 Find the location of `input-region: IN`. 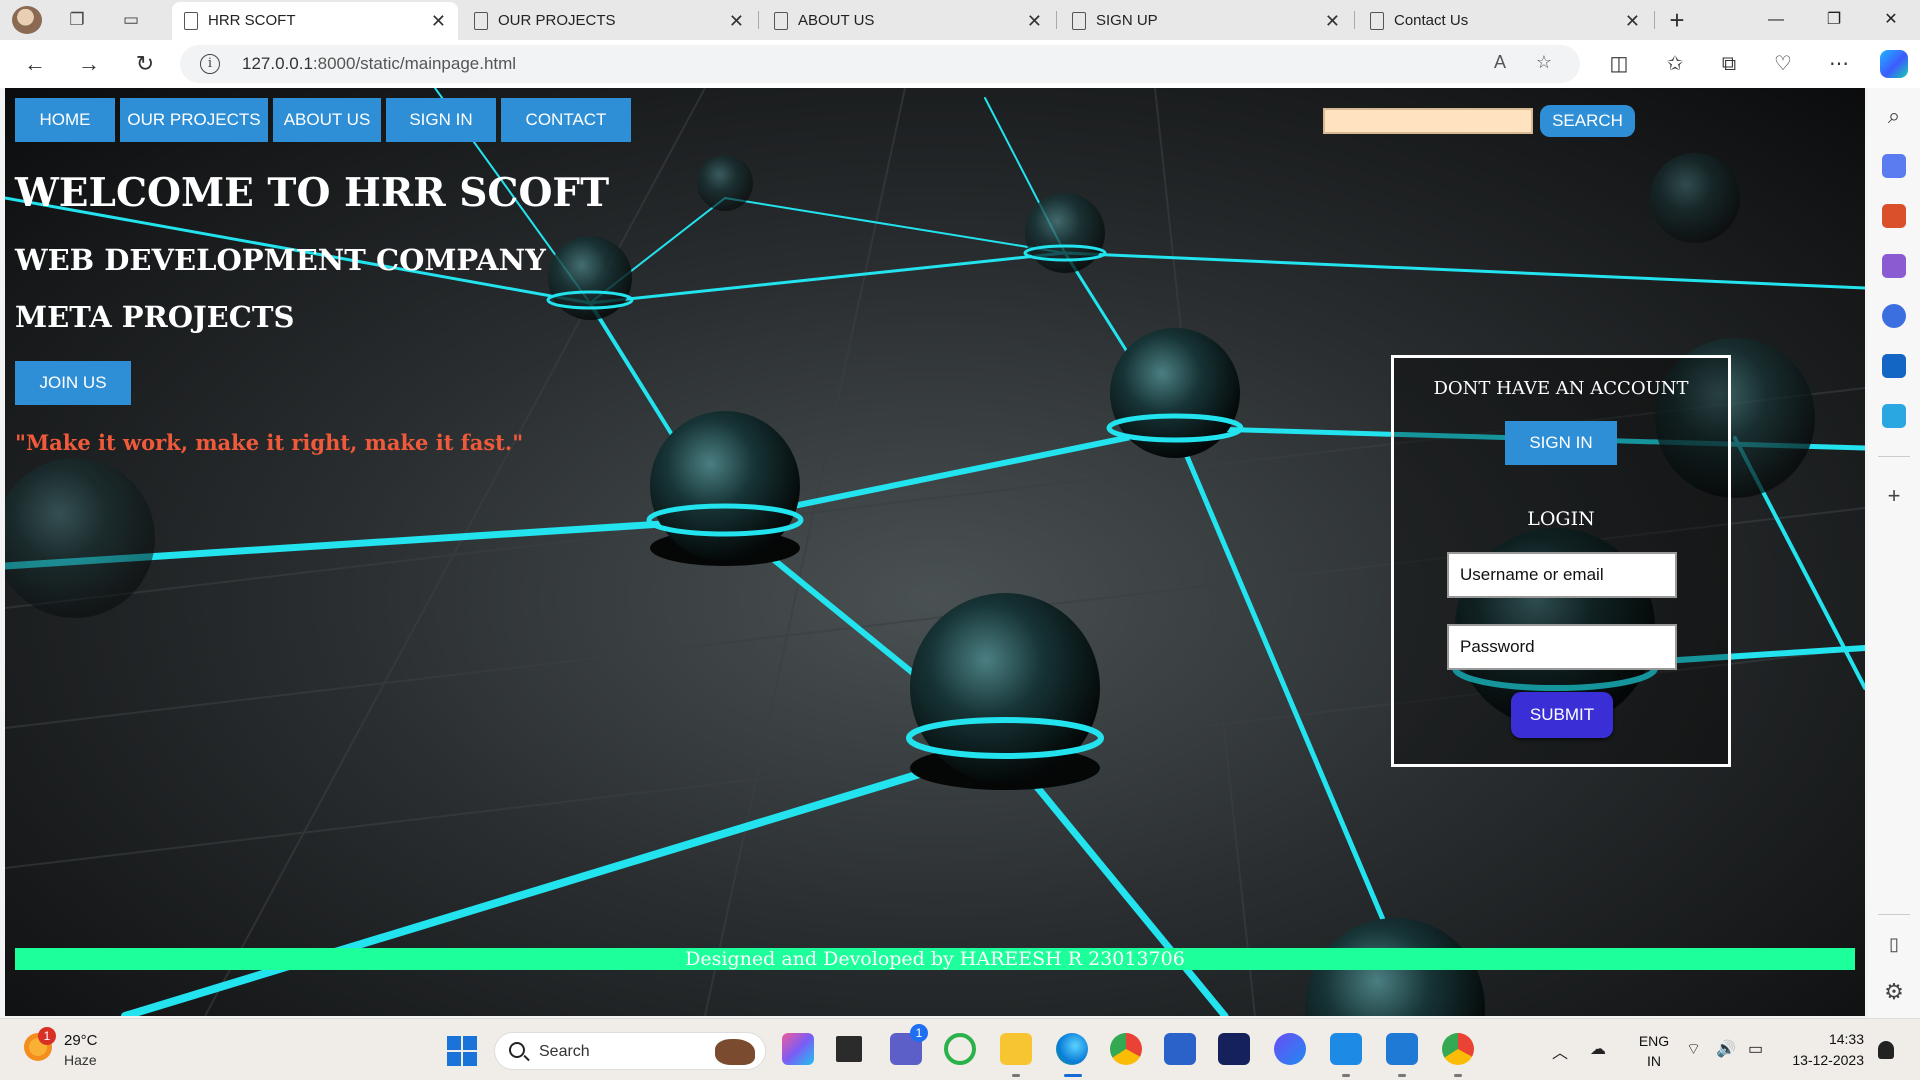

input-region: IN is located at coordinates (1654, 1061).